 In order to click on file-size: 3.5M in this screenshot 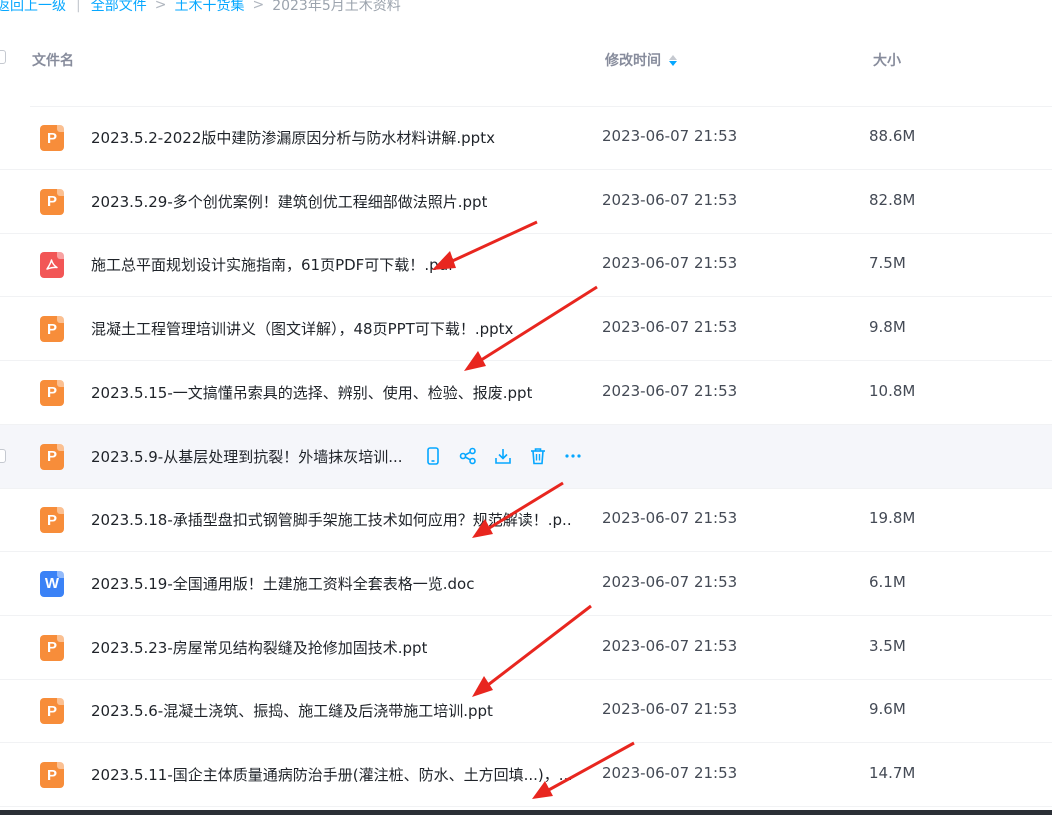, I will do `click(887, 645)`.